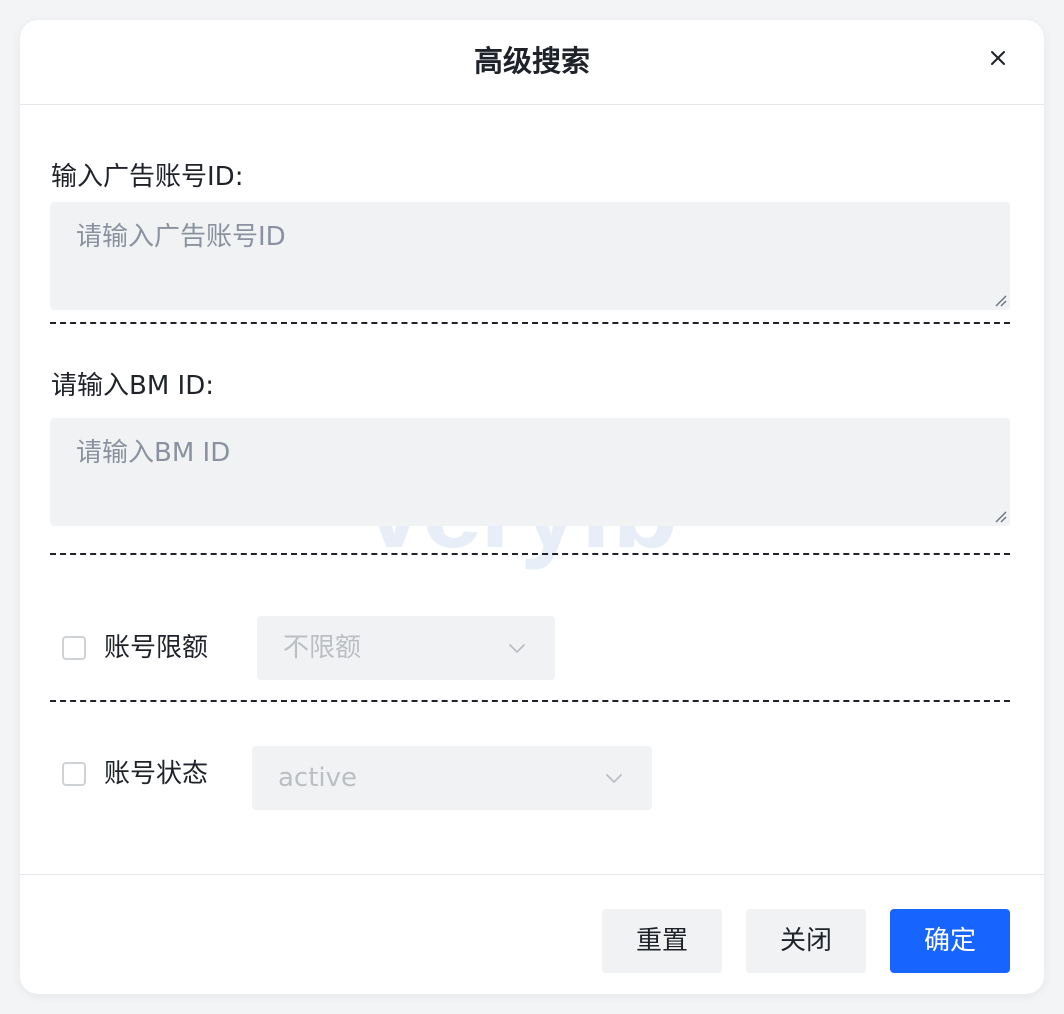 Image resolution: width=1064 pixels, height=1014 pixels. What do you see at coordinates (74, 774) in the screenshot?
I see `status-checkbox` at bounding box center [74, 774].